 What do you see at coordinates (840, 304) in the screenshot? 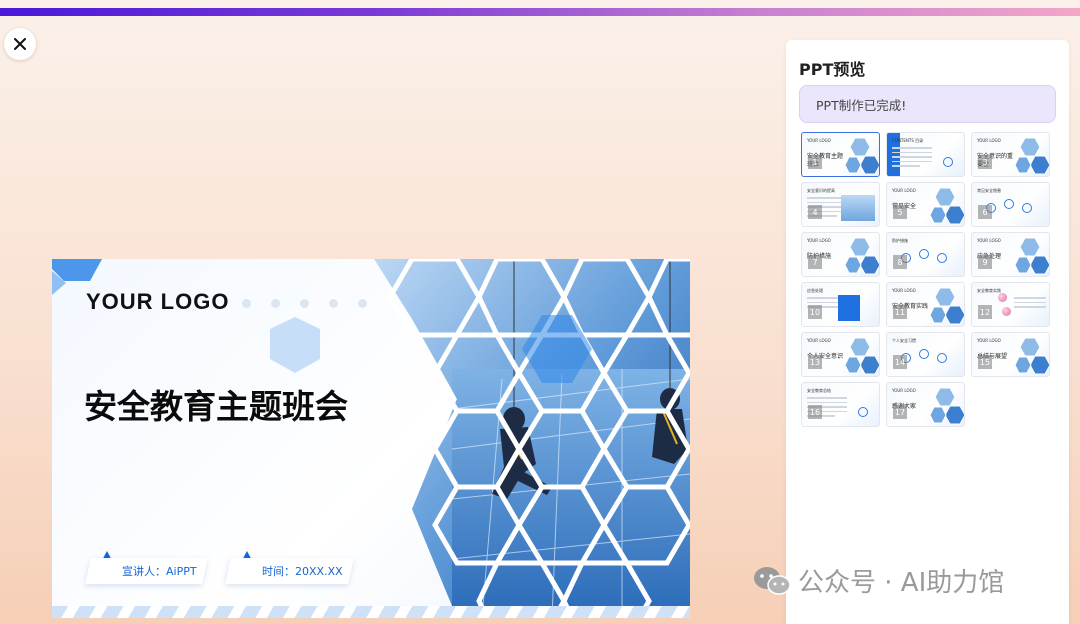
I see `slide-thumbnail: 应急处理 10` at bounding box center [840, 304].